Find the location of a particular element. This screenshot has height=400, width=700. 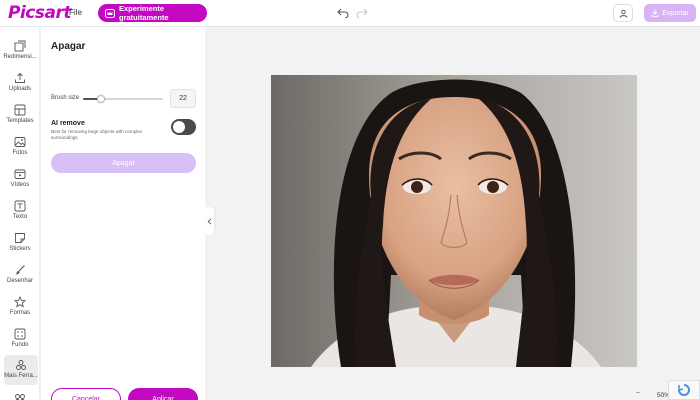

sidebar-item-photos: Fotos is located at coordinates (20, 147).